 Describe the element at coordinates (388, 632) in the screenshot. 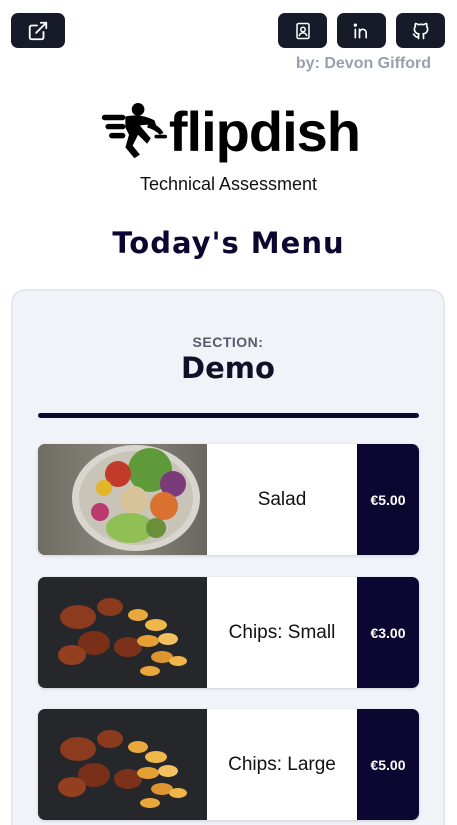

I see `menu-item-price: €3.00` at that location.